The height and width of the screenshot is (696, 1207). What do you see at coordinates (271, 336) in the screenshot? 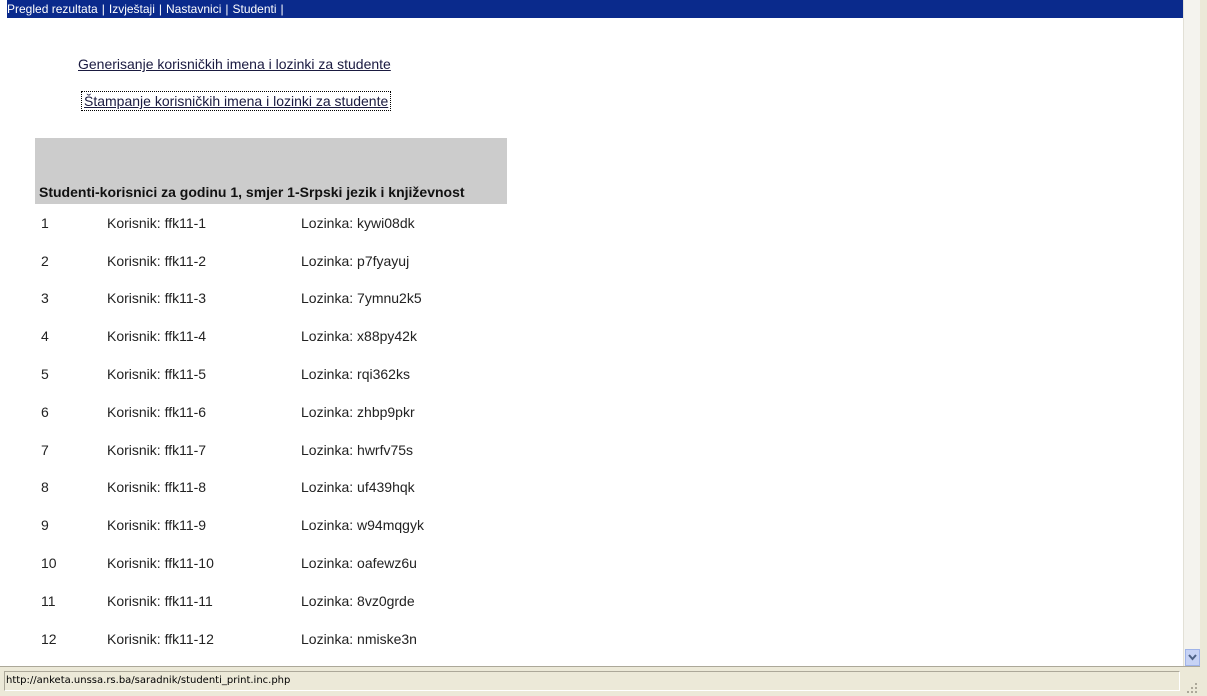
I see `table-row: 4 Korisnik: ffk11-4 Lozinka: x88py42k` at bounding box center [271, 336].